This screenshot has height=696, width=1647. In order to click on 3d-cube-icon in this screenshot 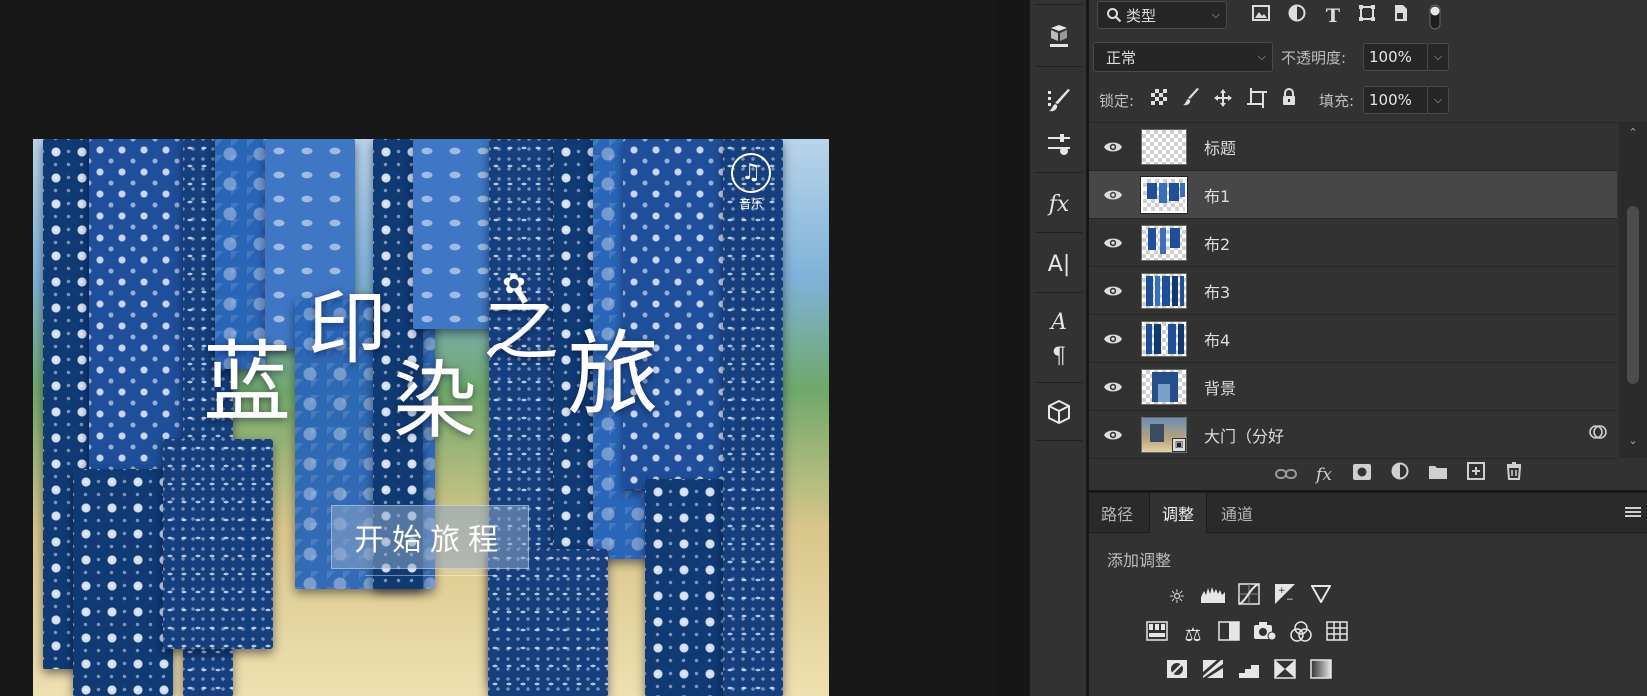, I will do `click(1059, 412)`.